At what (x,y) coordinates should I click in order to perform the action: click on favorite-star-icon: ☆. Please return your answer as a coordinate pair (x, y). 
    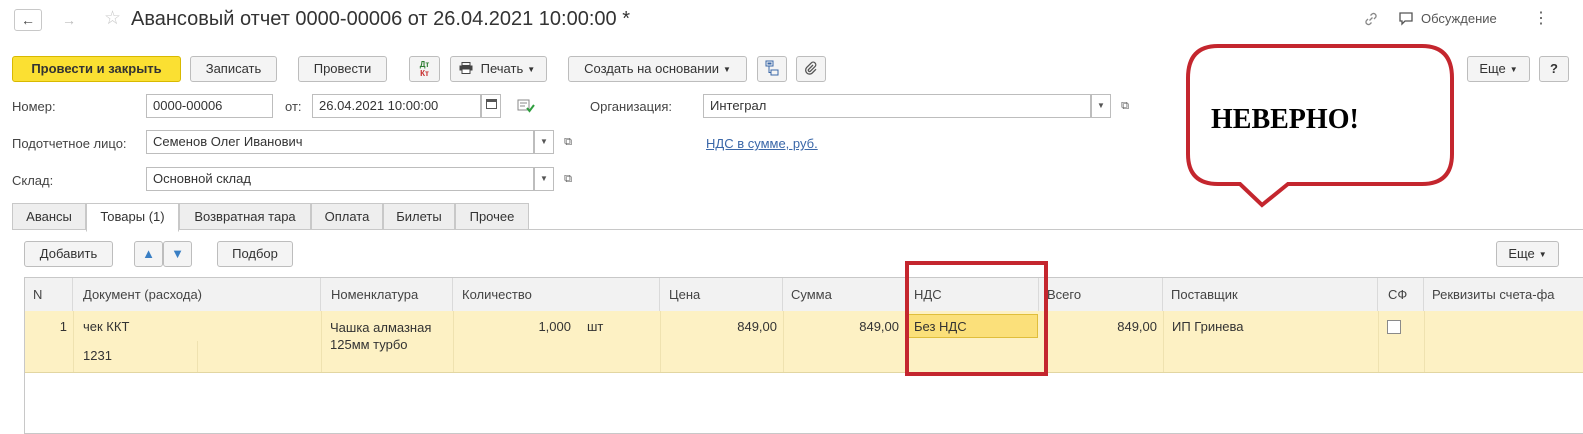
    Looking at the image, I should click on (112, 18).